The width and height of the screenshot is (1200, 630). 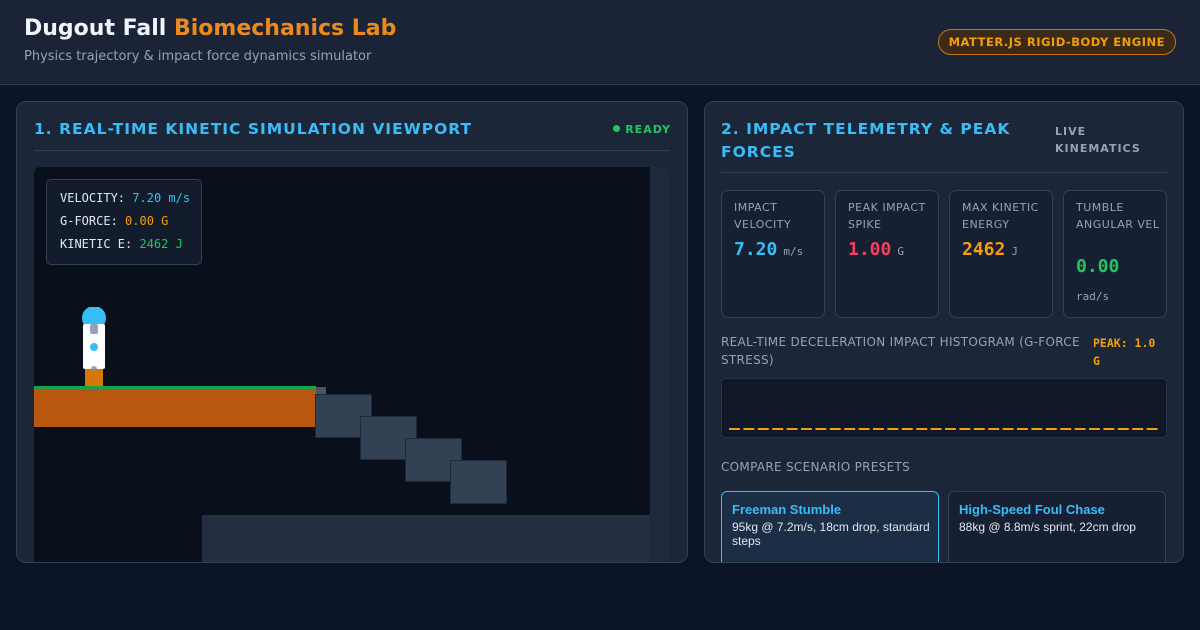 I want to click on stat-label: TUMBLE ANGULAR VEL, so click(x=1118, y=216).